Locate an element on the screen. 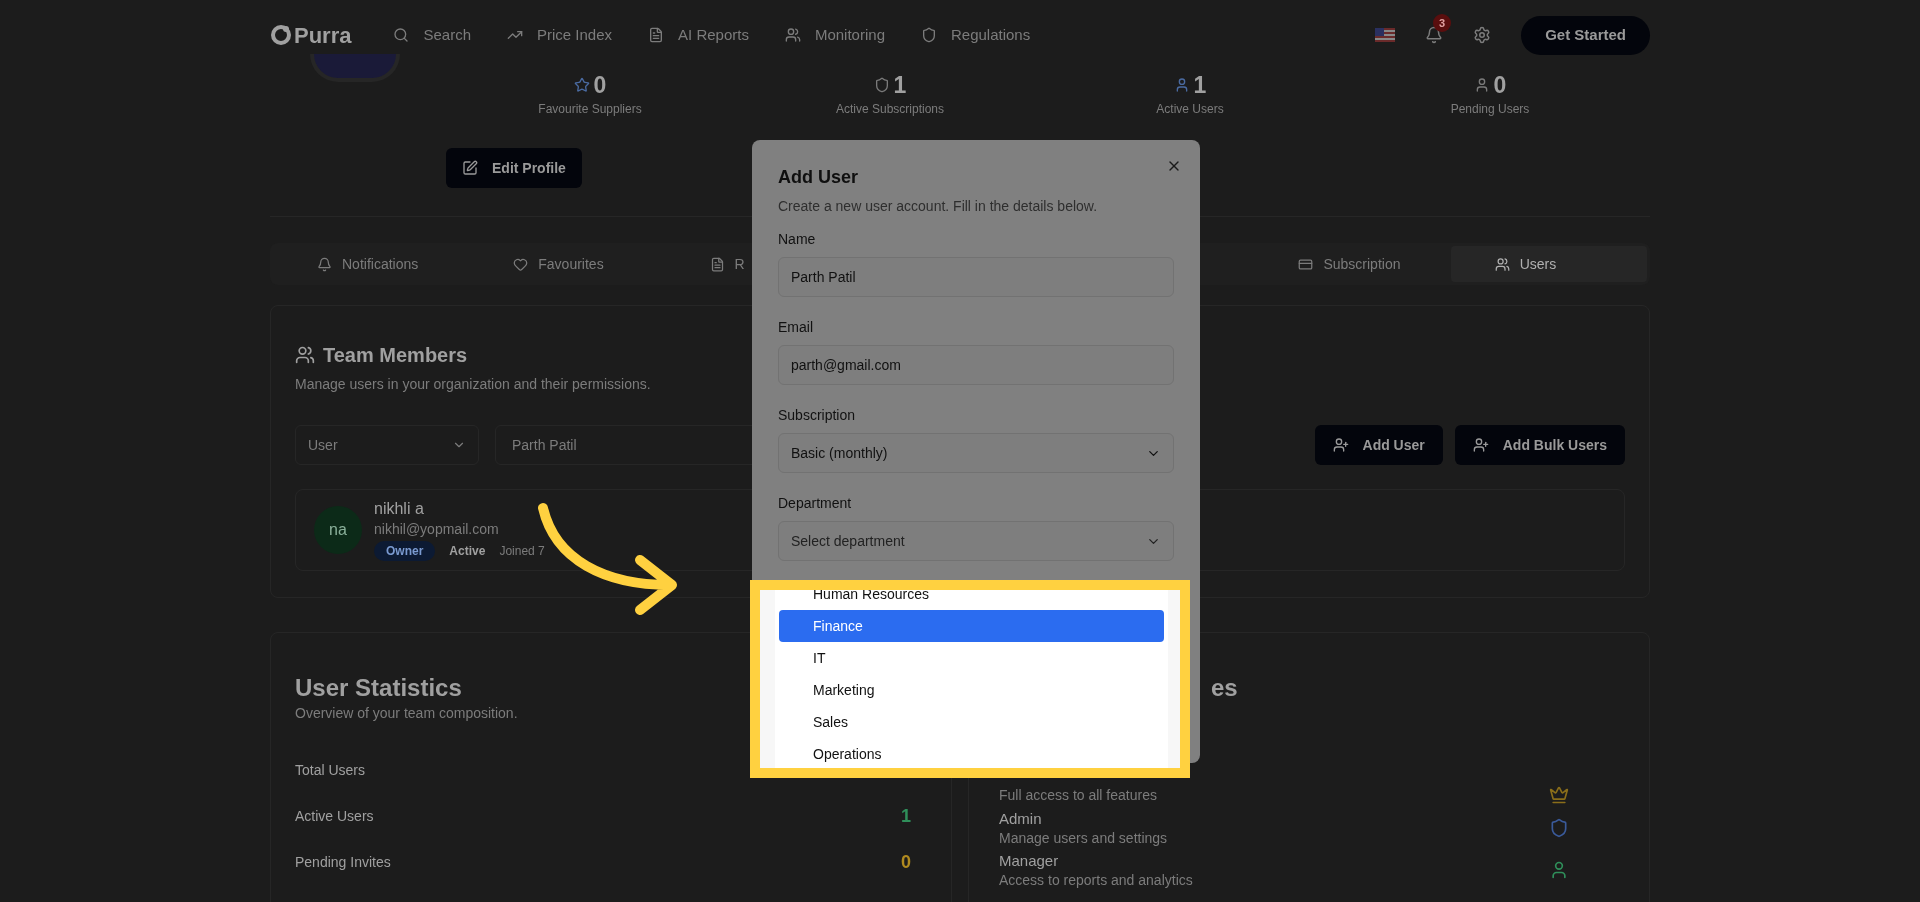 Image resolution: width=1920 pixels, height=902 pixels. field-label: Name is located at coordinates (797, 239).